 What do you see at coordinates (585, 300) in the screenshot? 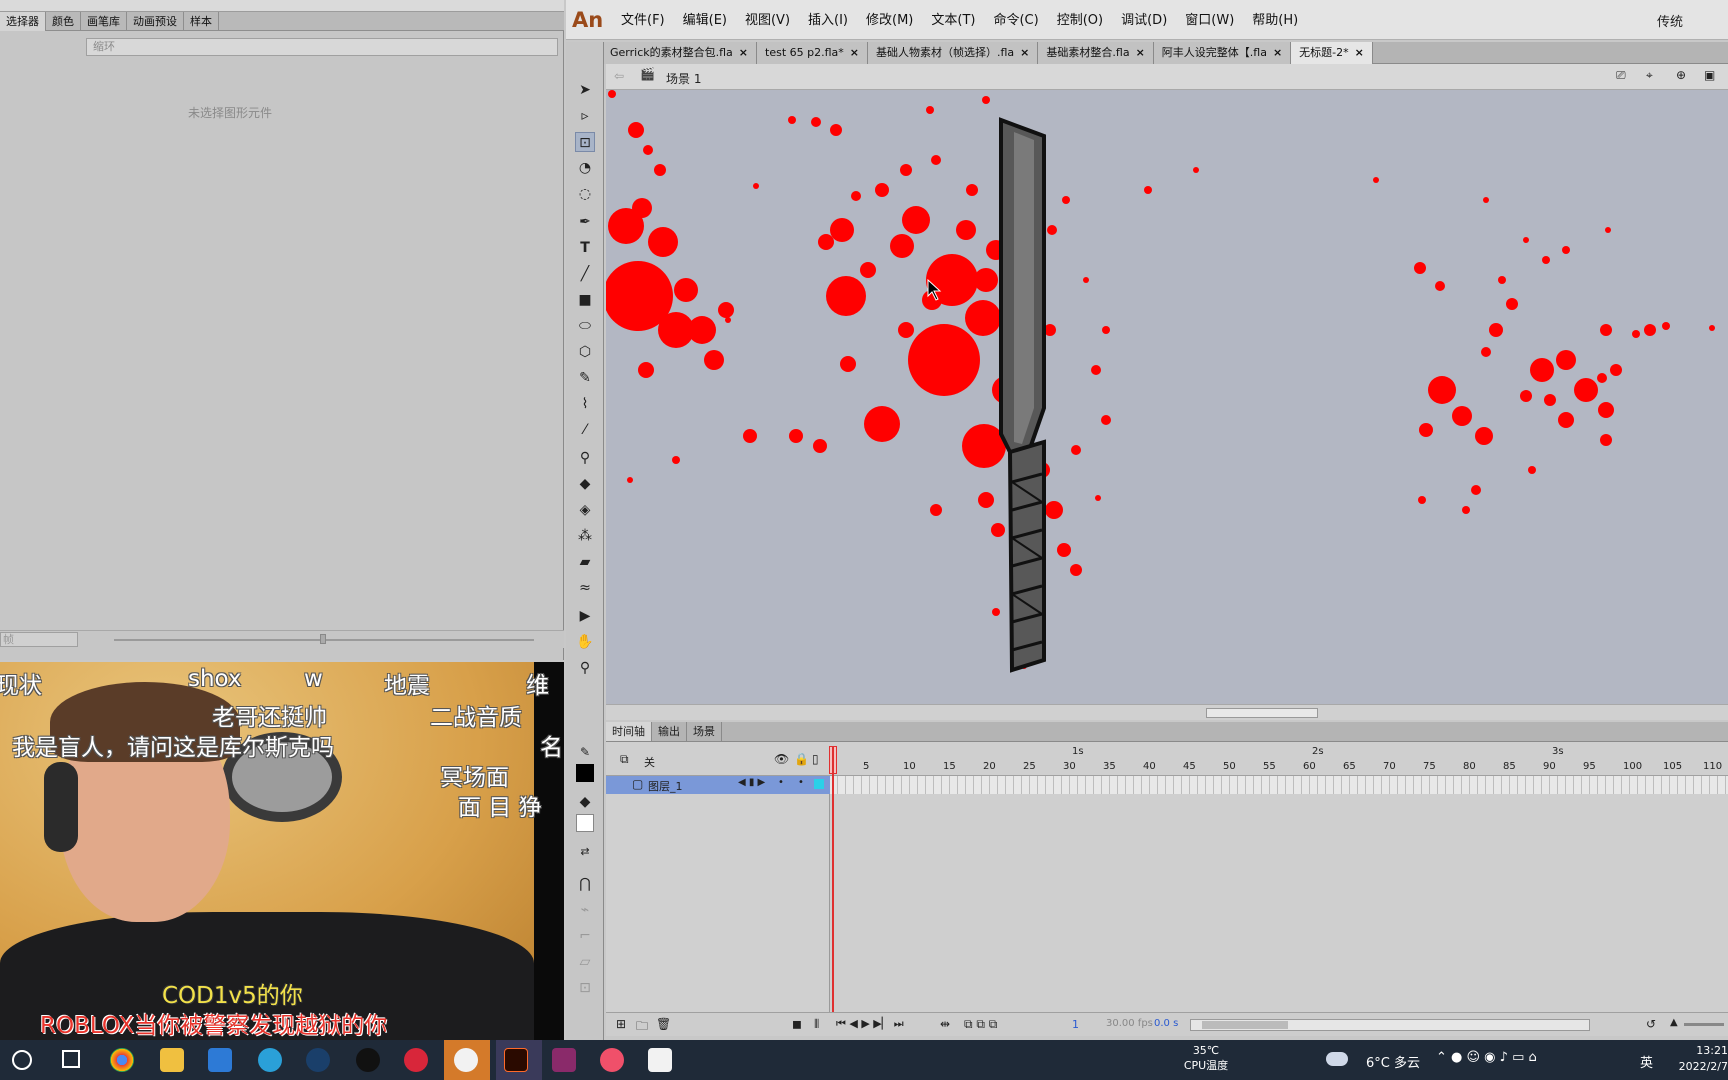
I see `rectangle-tool-icon: ■` at bounding box center [585, 300].